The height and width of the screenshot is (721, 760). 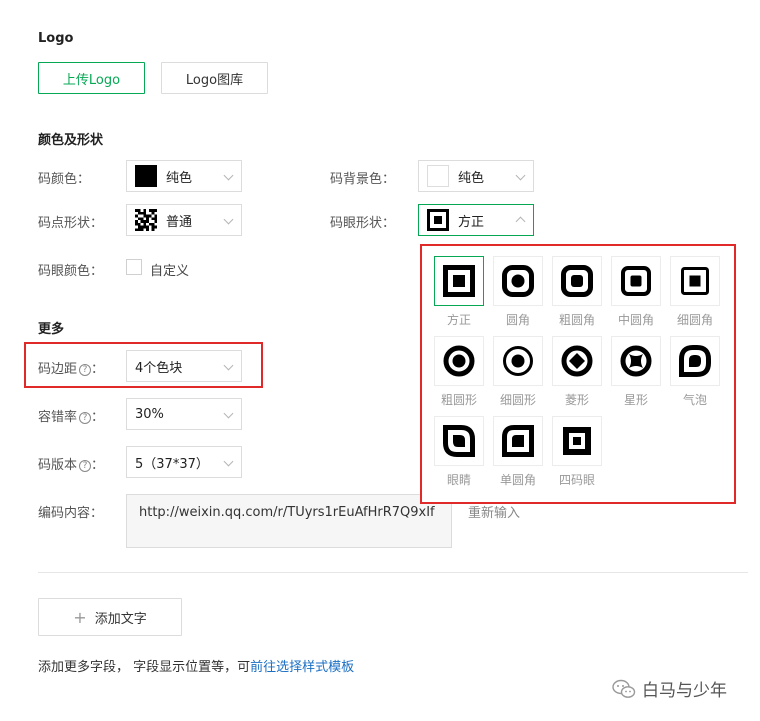 I want to click on dot-shape-value: 普通, so click(x=179, y=222).